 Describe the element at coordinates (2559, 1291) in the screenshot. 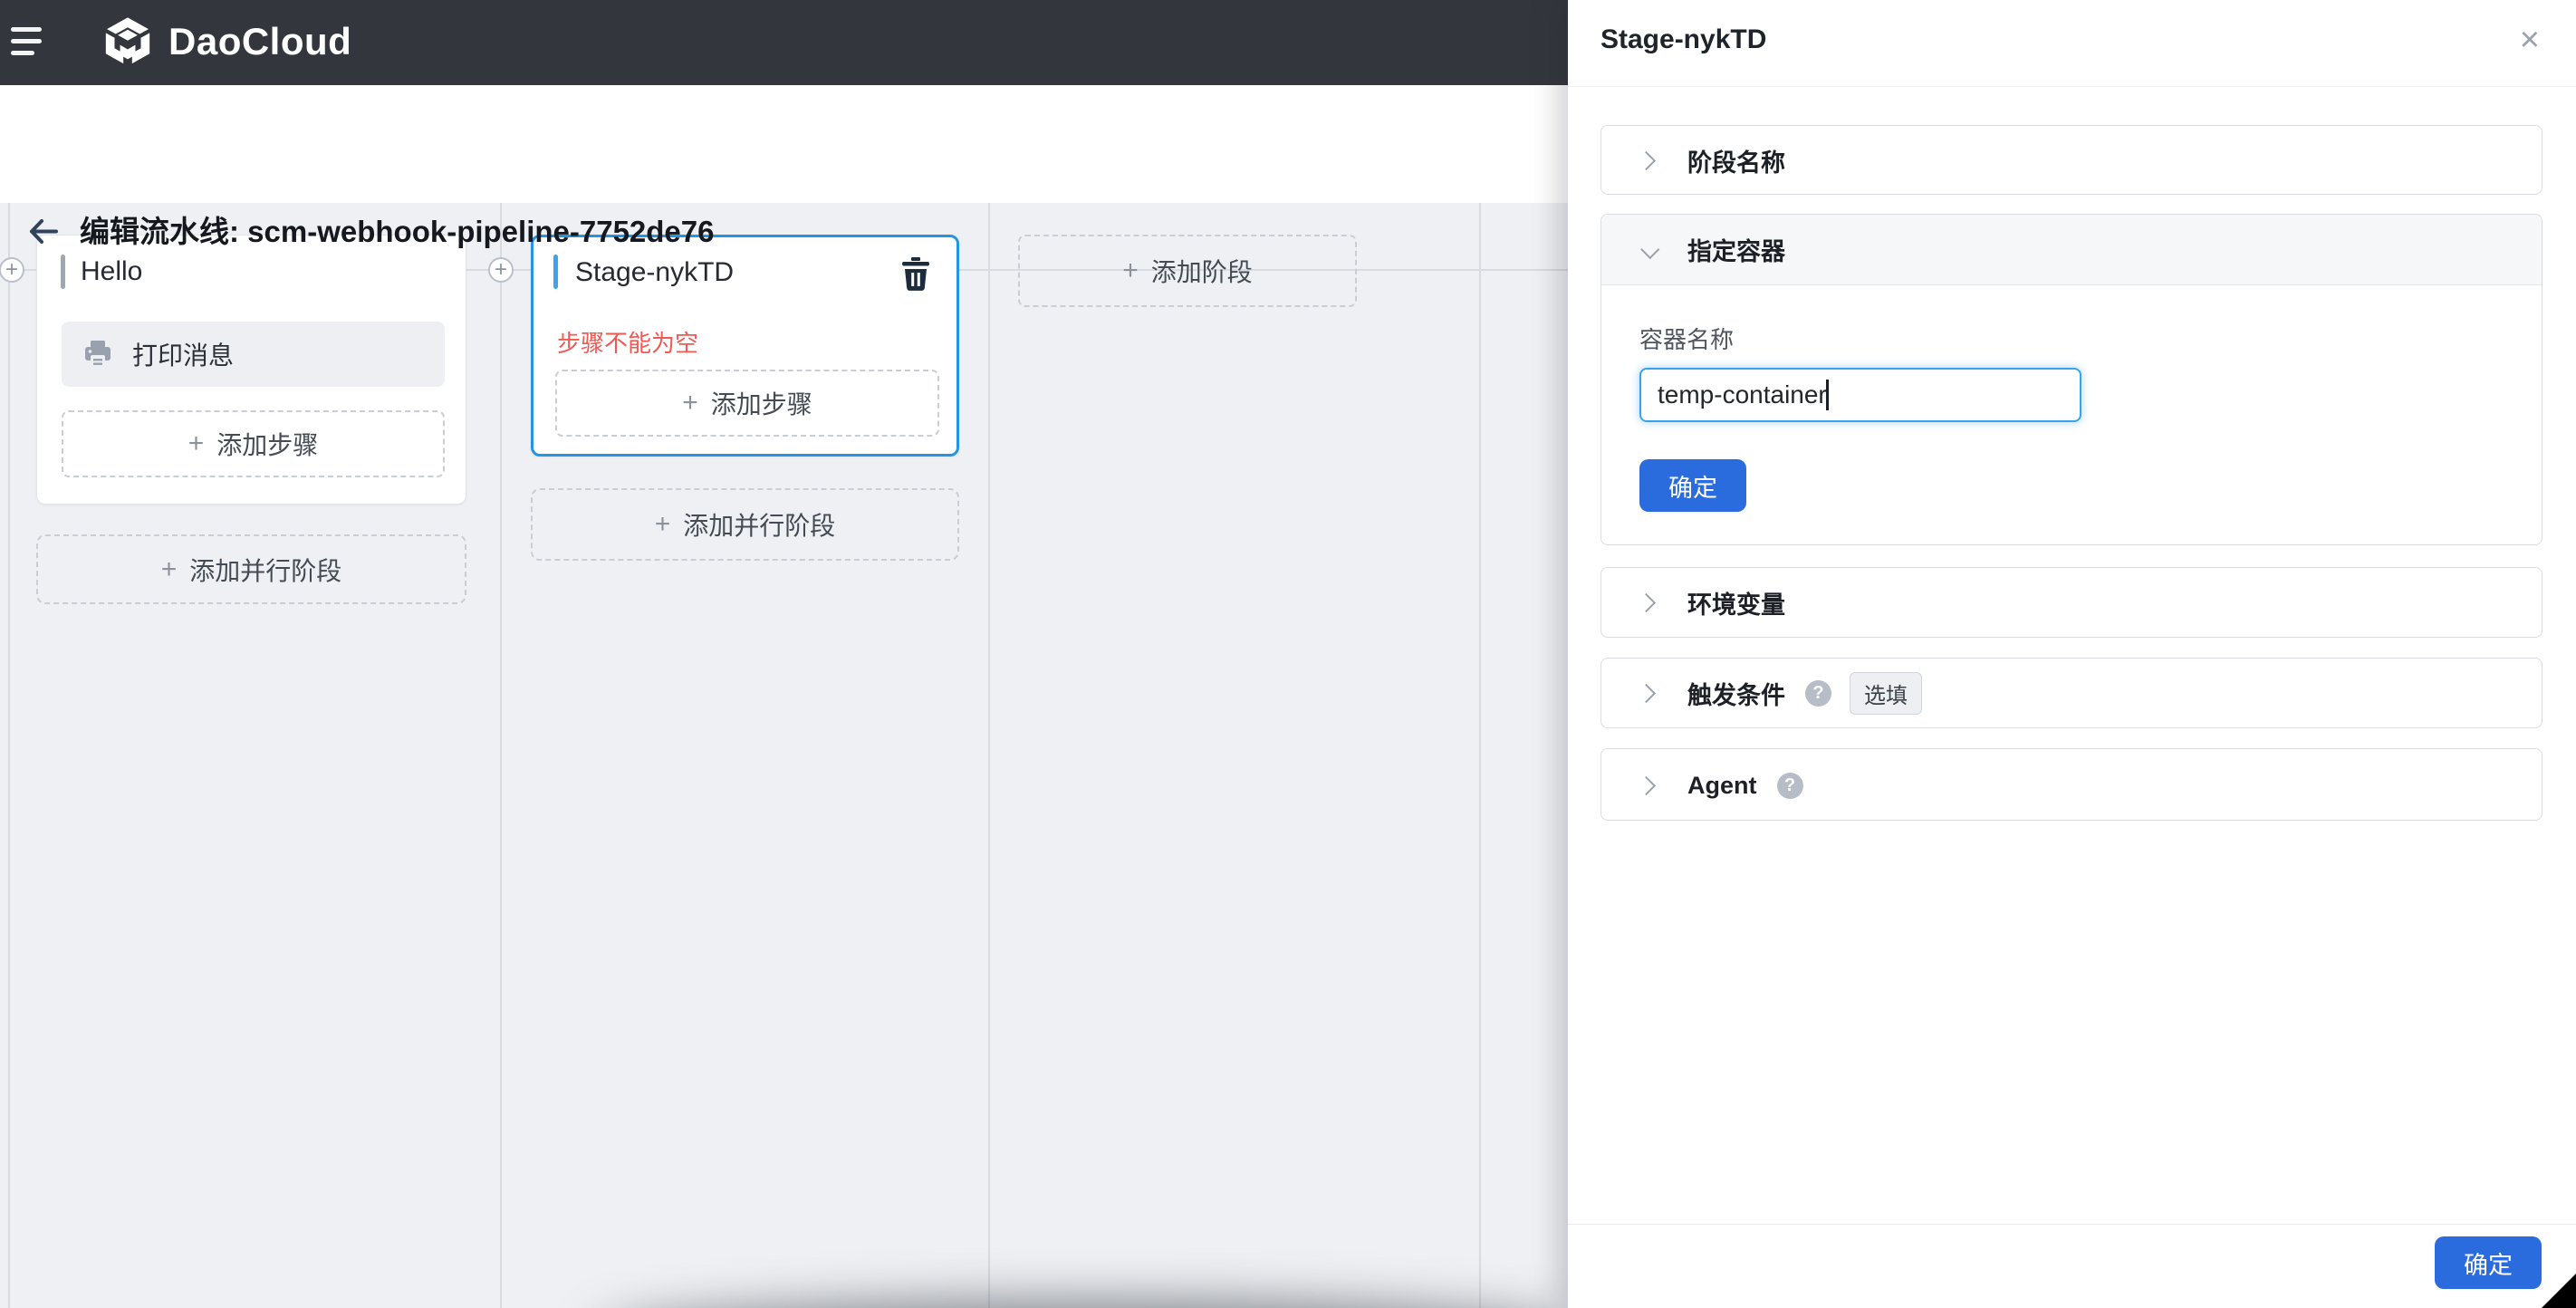

I see `mouse-cursor` at that location.